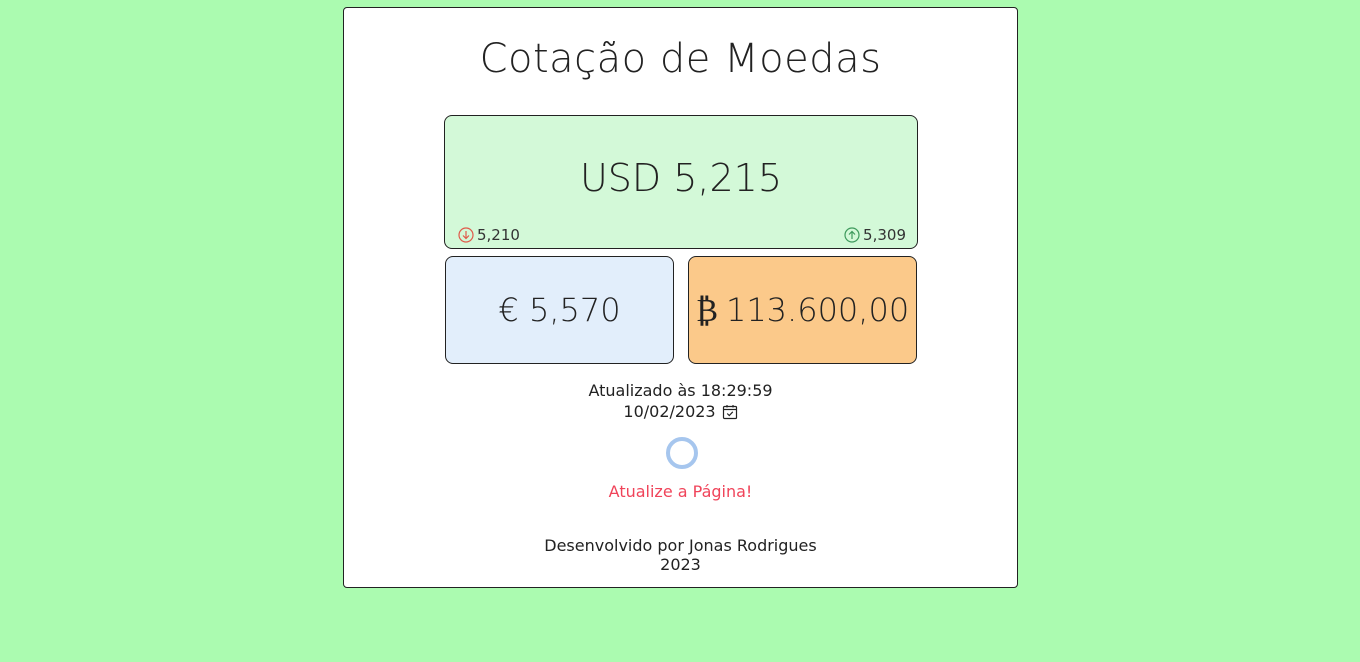 This screenshot has height=662, width=1360. I want to click on updated-date-line: 10/02/2023, so click(680, 411).